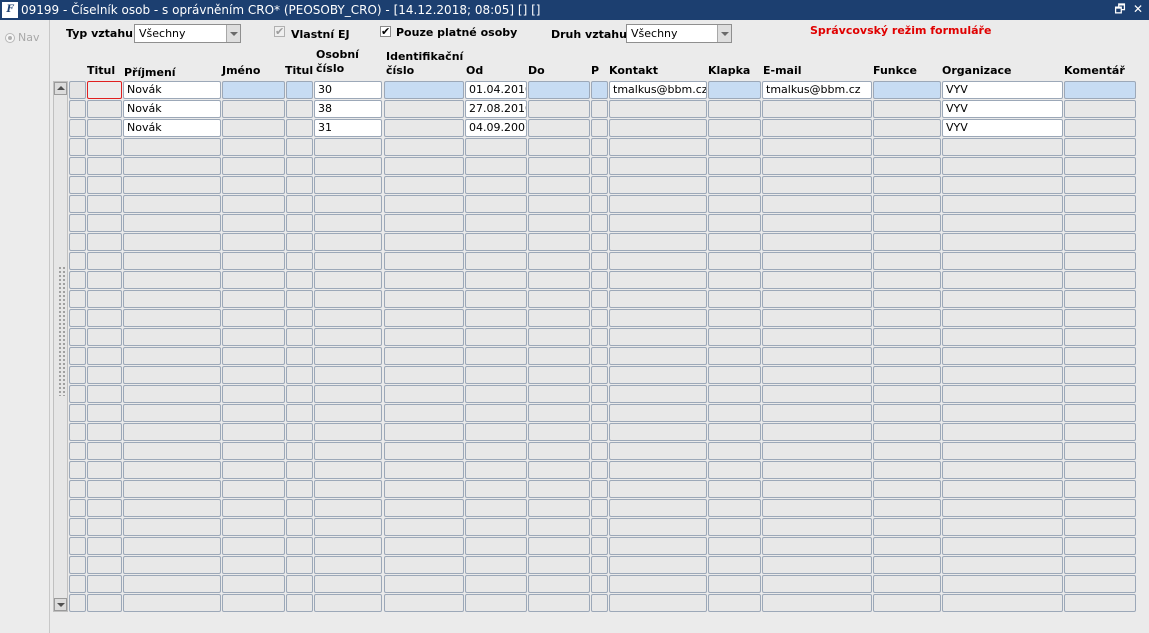  What do you see at coordinates (496, 109) in the screenshot?
I see `od-cell: 27.08.2010` at bounding box center [496, 109].